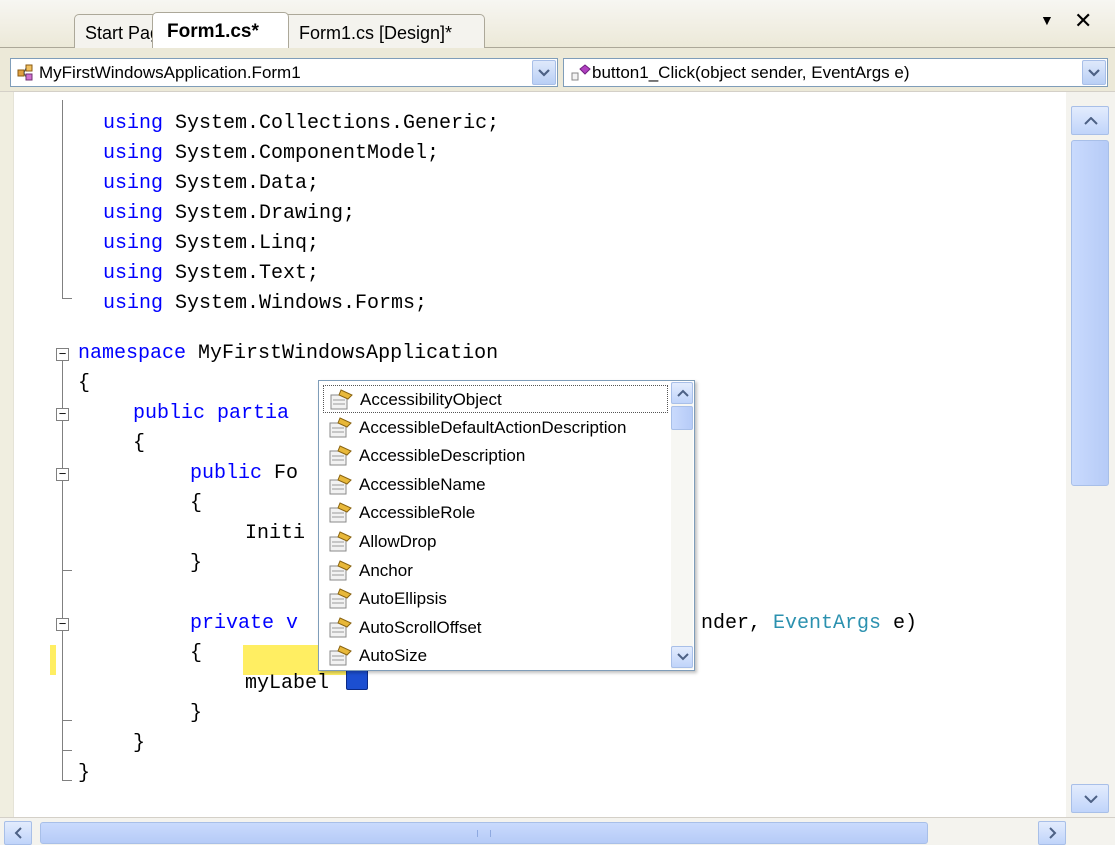  I want to click on completion-item: AccessibleDescription, so click(495, 456).